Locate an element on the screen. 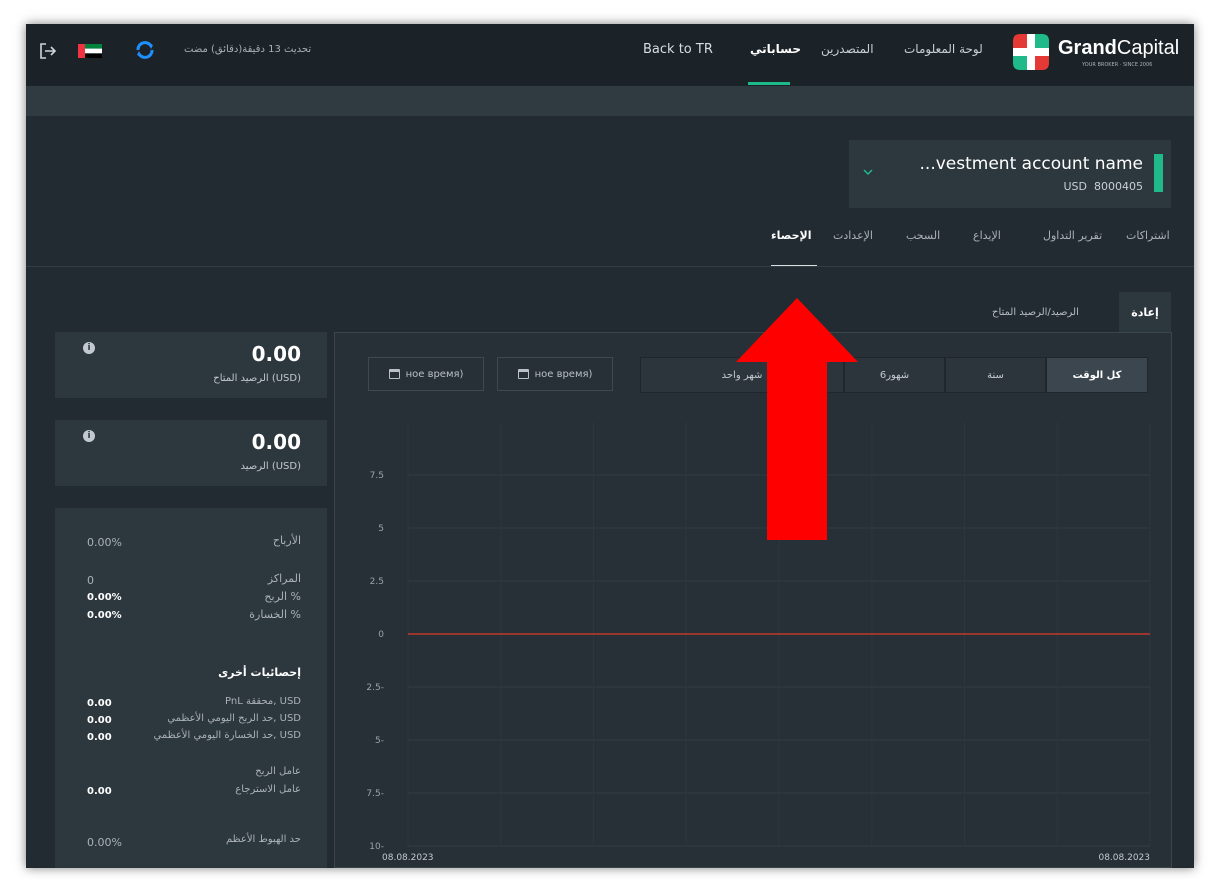 This screenshot has height=879, width=1218. tab-trading-report: تقرير التداول is located at coordinates (1072, 235).